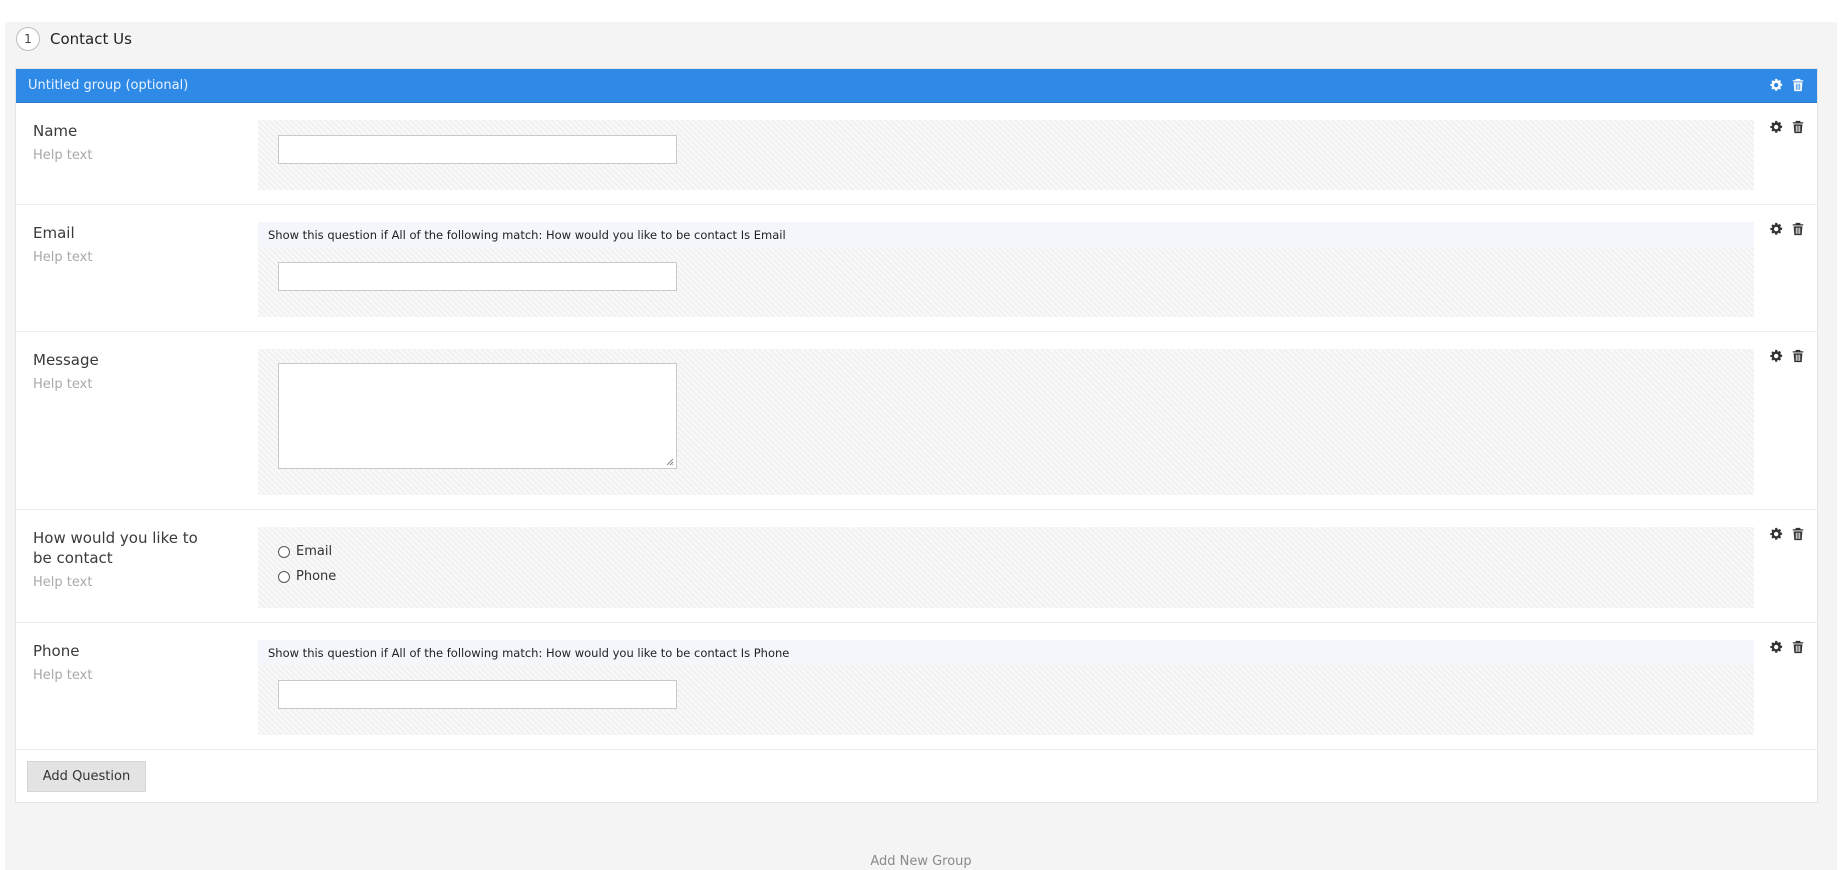  I want to click on question-label: Phone, so click(125, 651).